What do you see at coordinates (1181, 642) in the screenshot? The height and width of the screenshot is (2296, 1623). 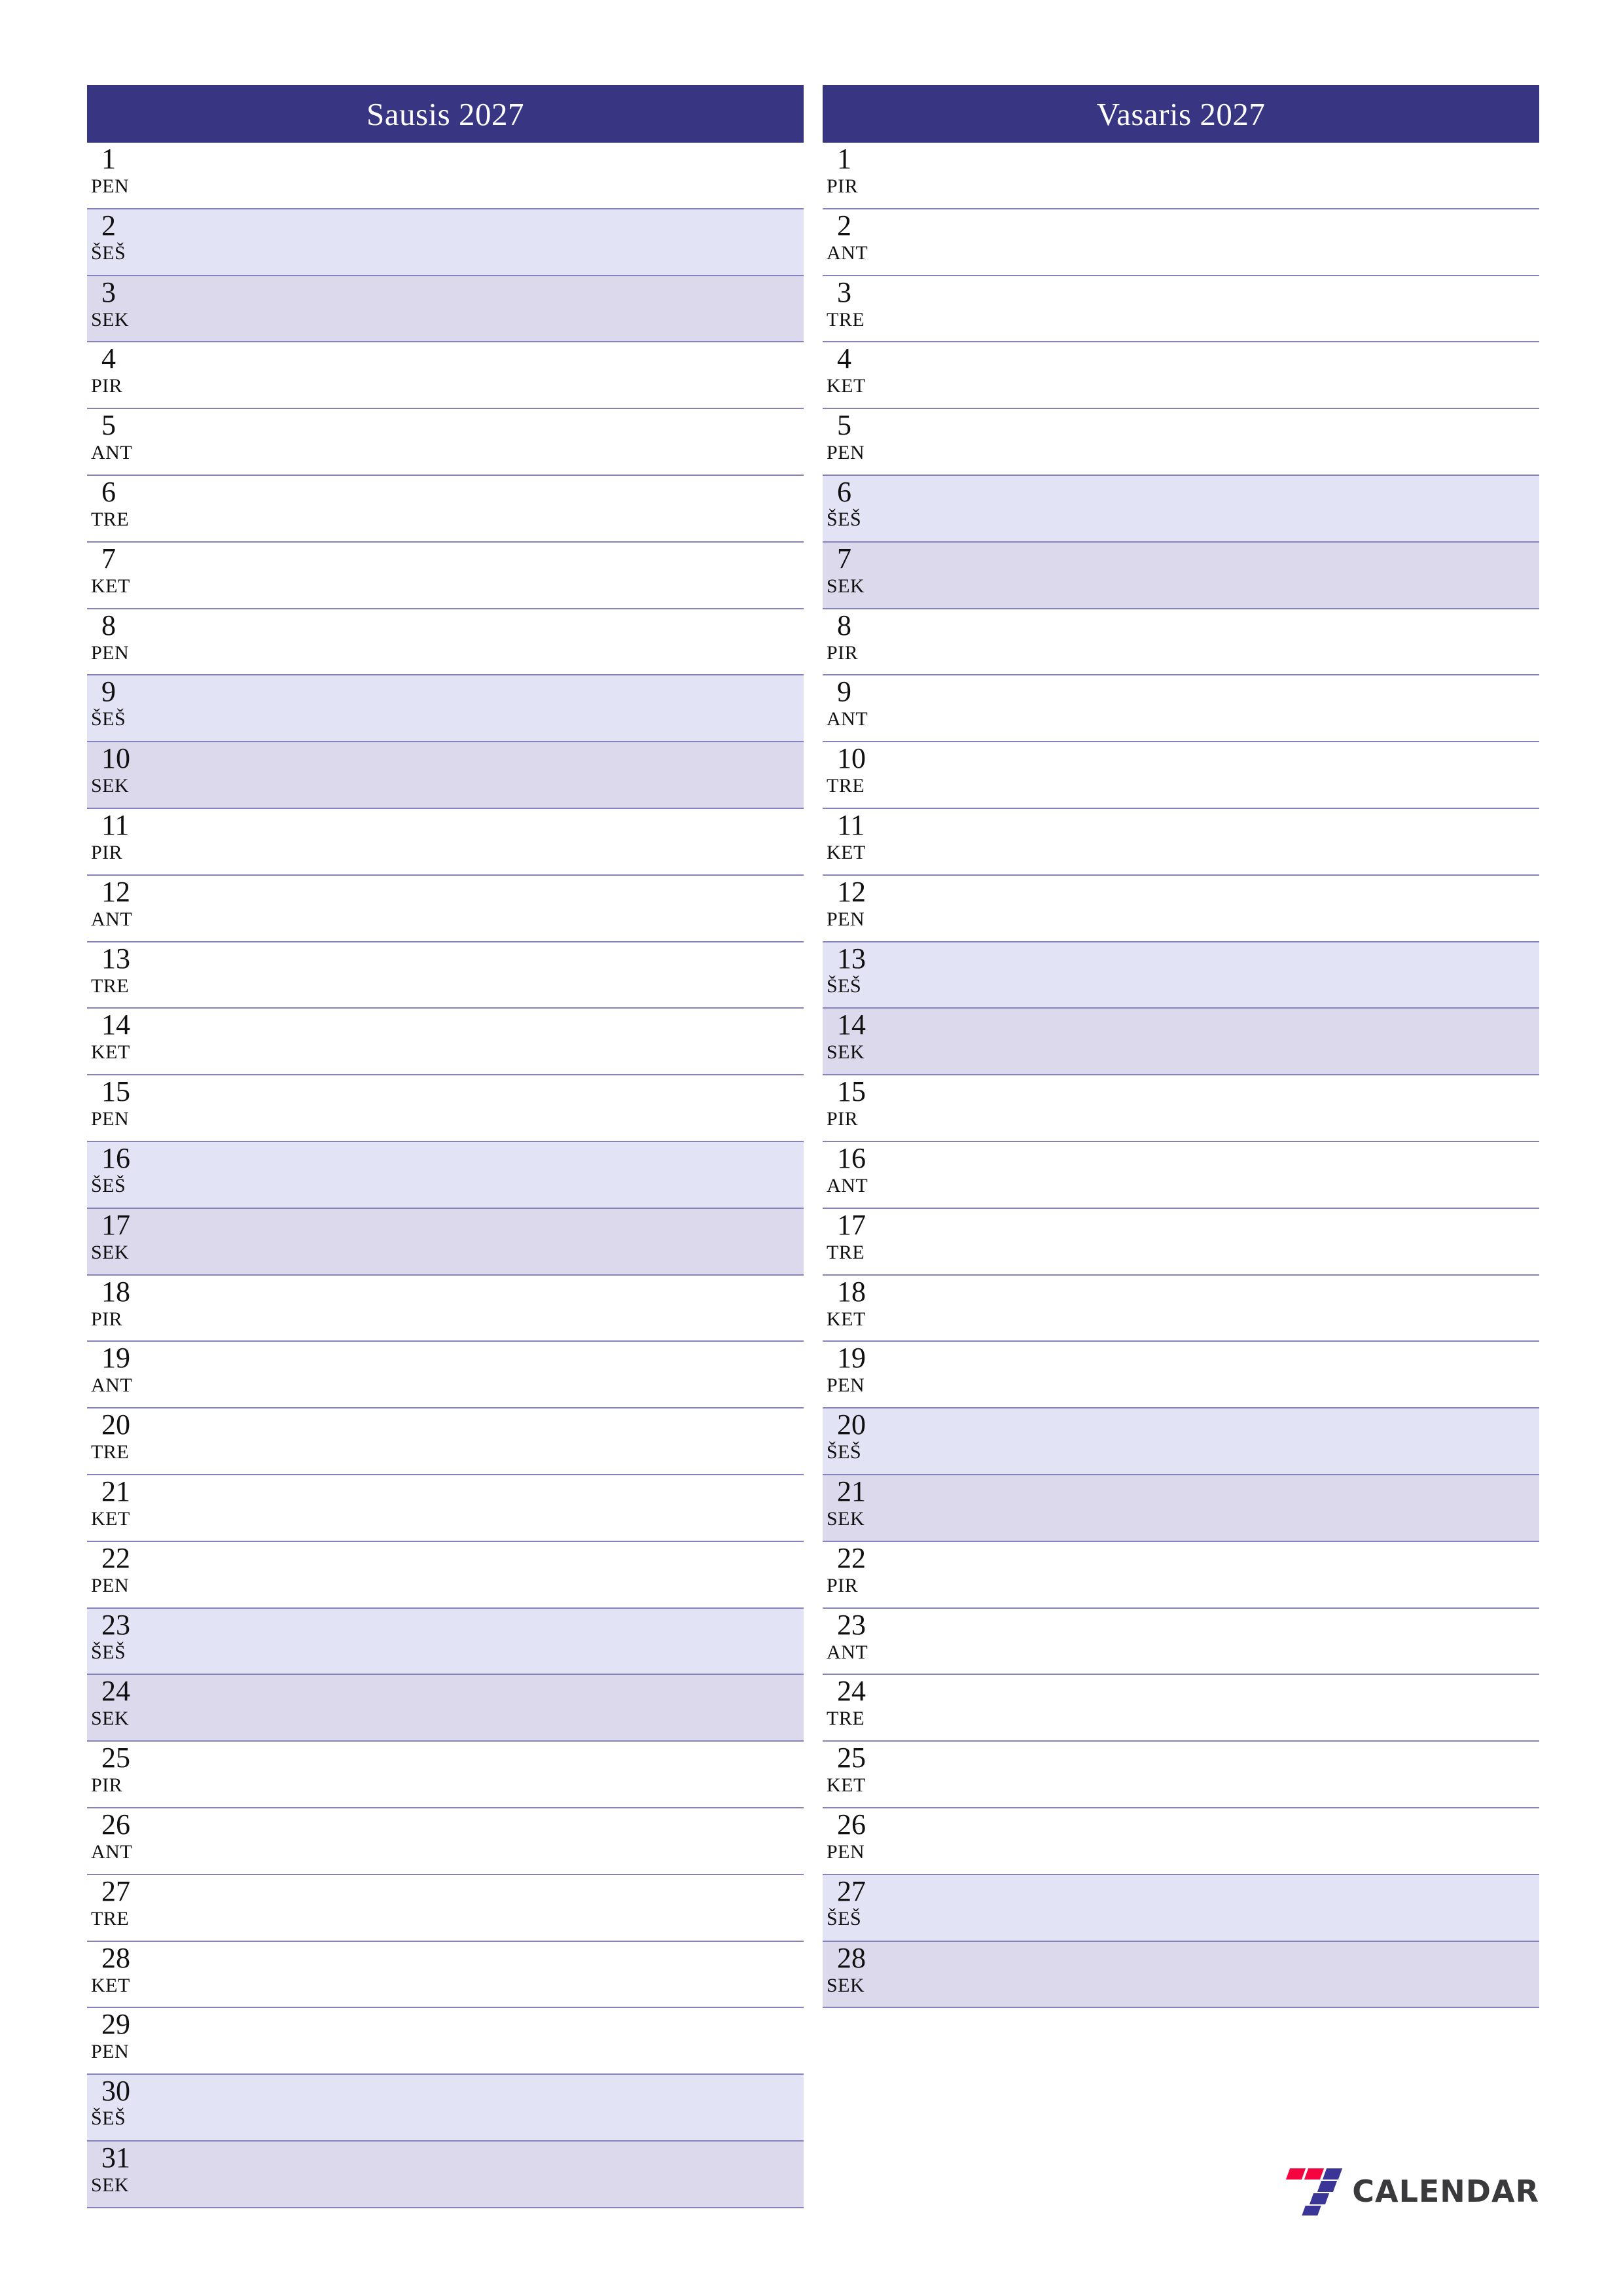 I see `day-row: 8 PIR` at bounding box center [1181, 642].